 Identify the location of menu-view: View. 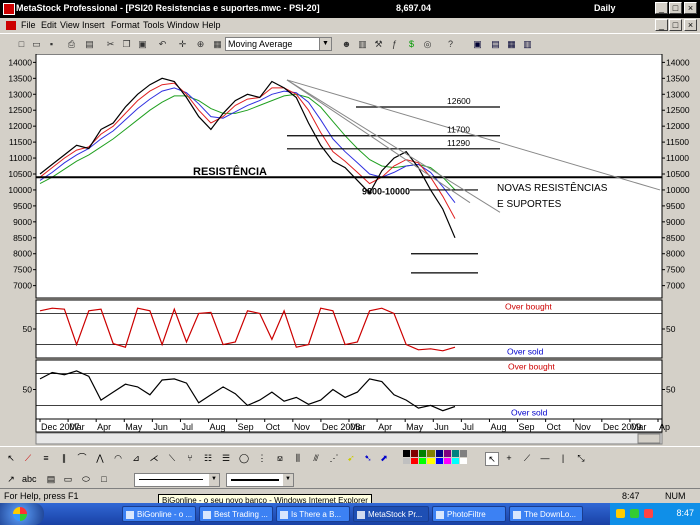
(69, 25).